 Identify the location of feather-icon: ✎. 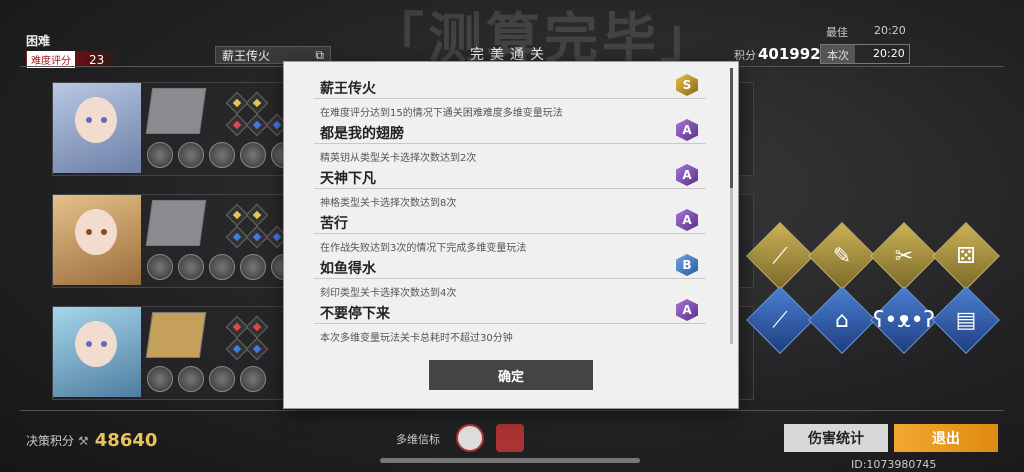
(842, 256).